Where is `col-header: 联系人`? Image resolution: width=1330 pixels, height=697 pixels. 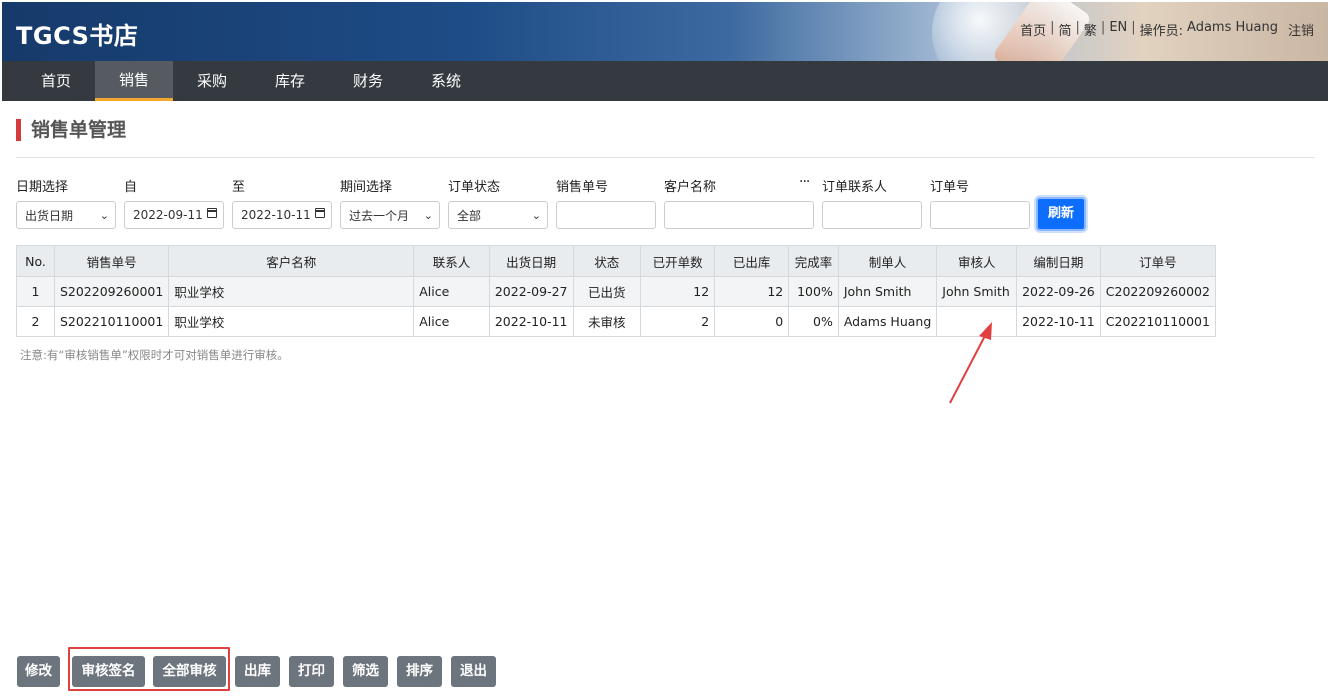 col-header: 联系人 is located at coordinates (451, 261).